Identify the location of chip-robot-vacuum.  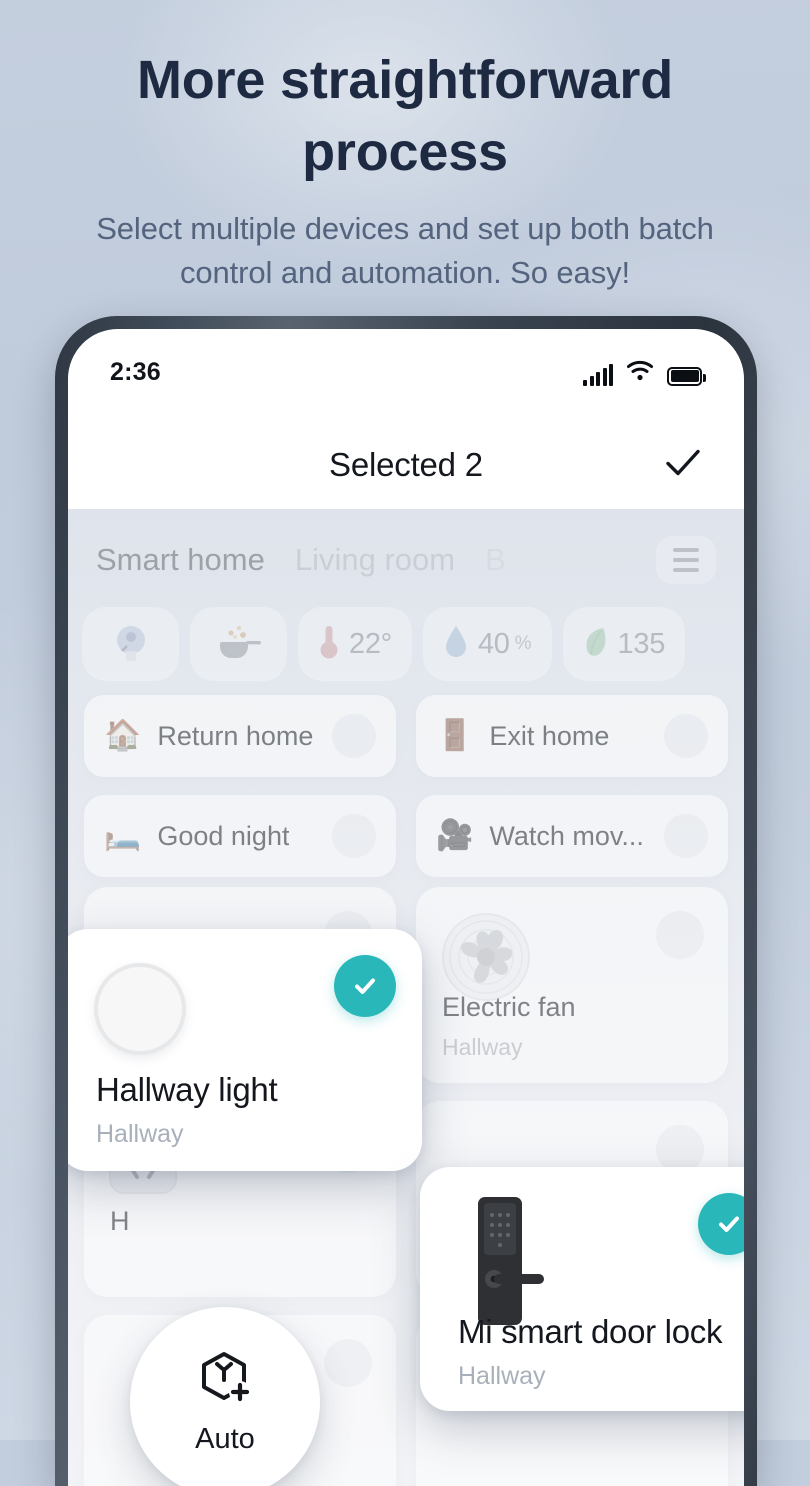
(130, 644).